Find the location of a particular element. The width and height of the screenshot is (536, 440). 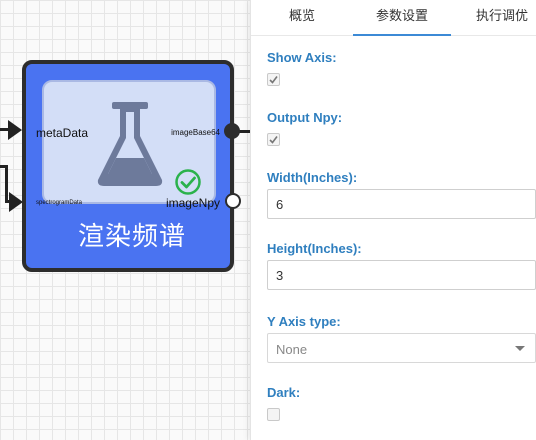

flask-icon is located at coordinates (130, 144).